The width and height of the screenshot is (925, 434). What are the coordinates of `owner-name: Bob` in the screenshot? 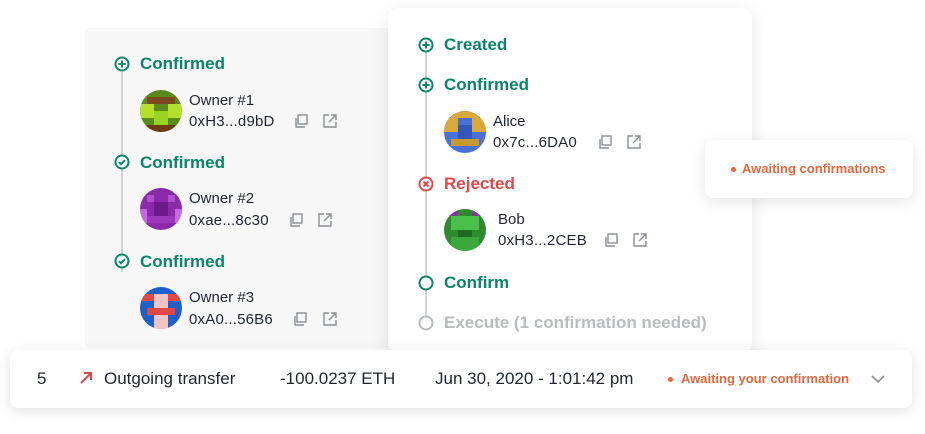 It's located at (511, 219).